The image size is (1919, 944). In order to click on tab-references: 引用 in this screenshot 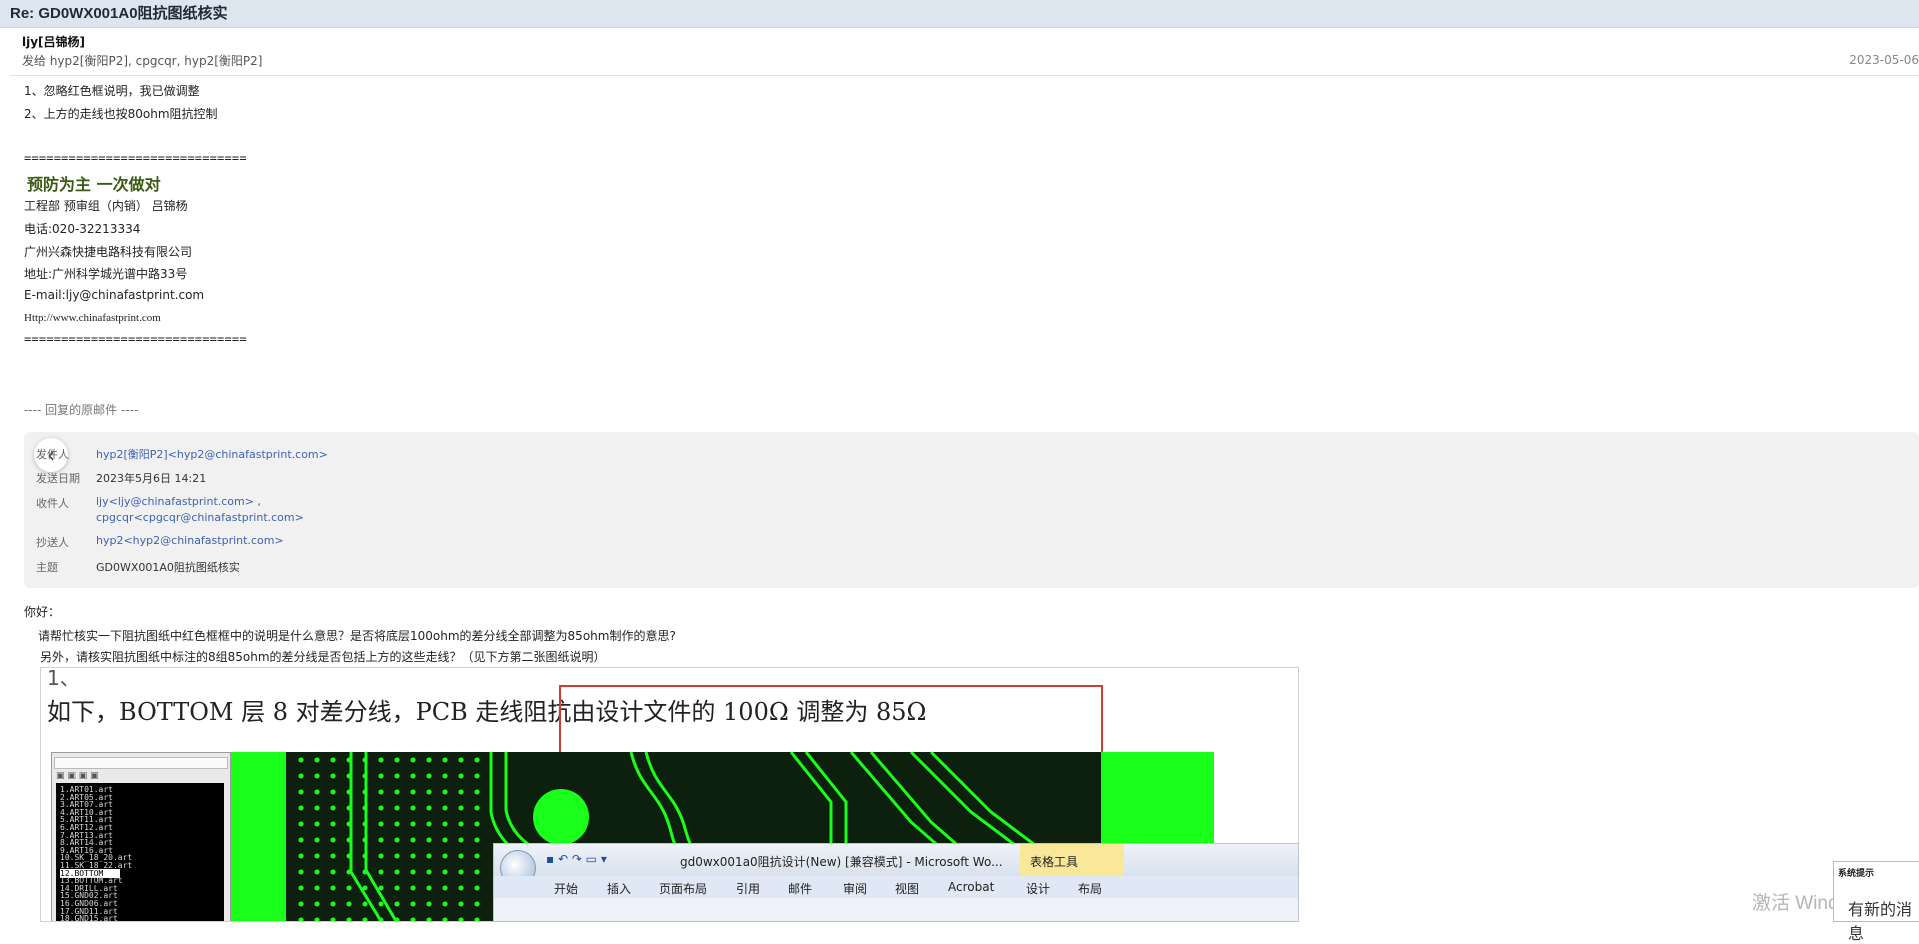, I will do `click(748, 888)`.